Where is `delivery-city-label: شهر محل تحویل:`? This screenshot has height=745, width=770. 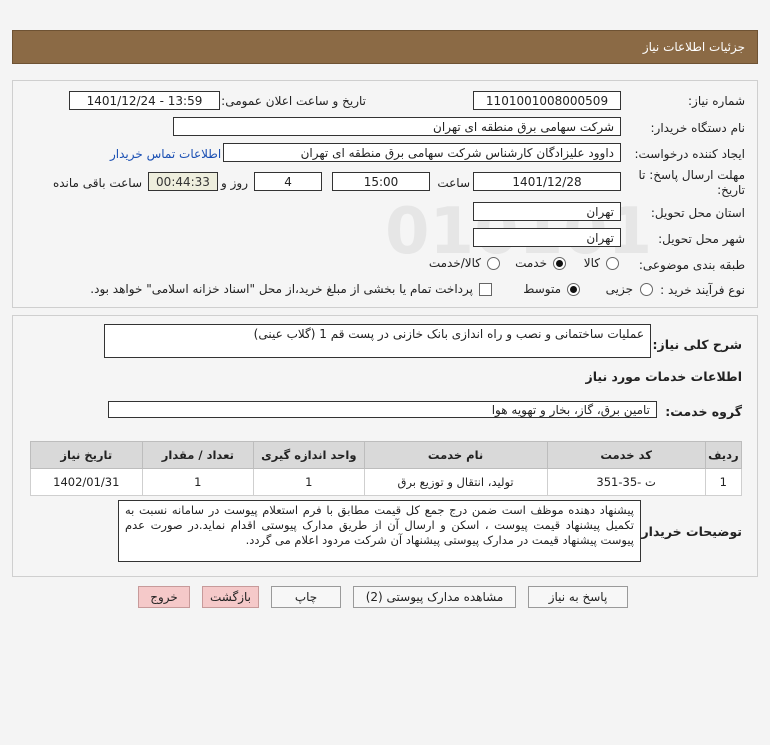
delivery-city-label: شهر محل تحویل: is located at coordinates (701, 239).